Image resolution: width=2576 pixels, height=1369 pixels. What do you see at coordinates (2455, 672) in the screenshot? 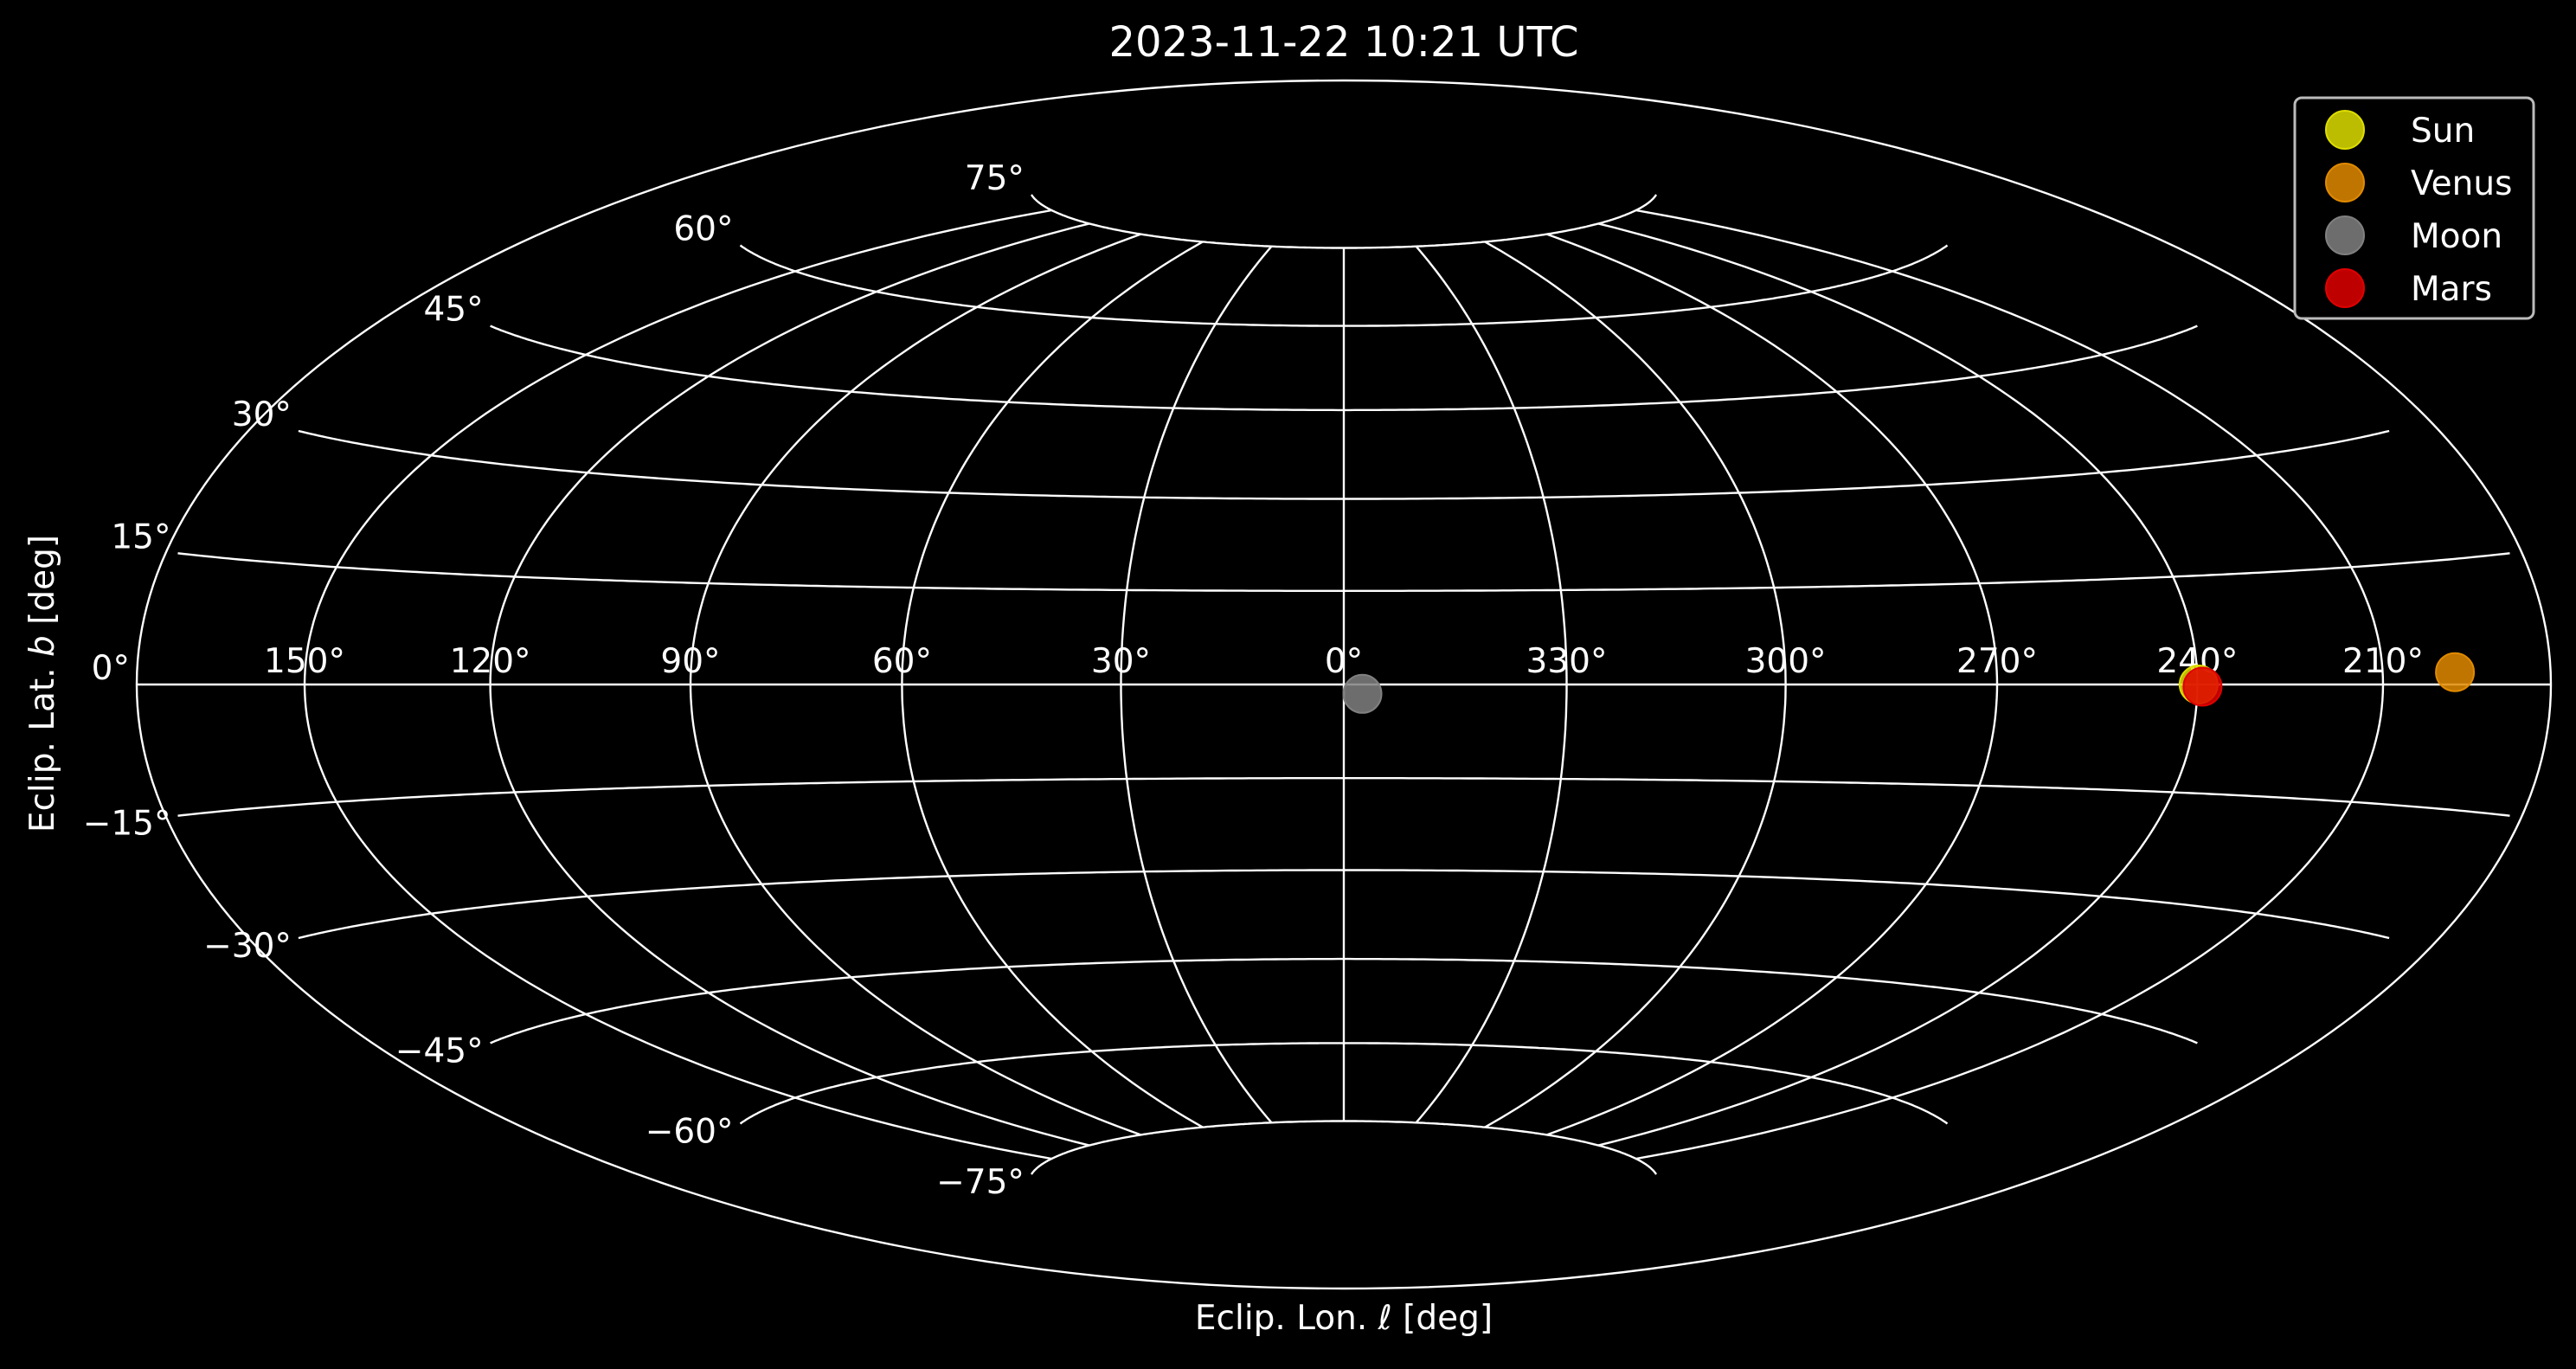
I see `marker-venus` at bounding box center [2455, 672].